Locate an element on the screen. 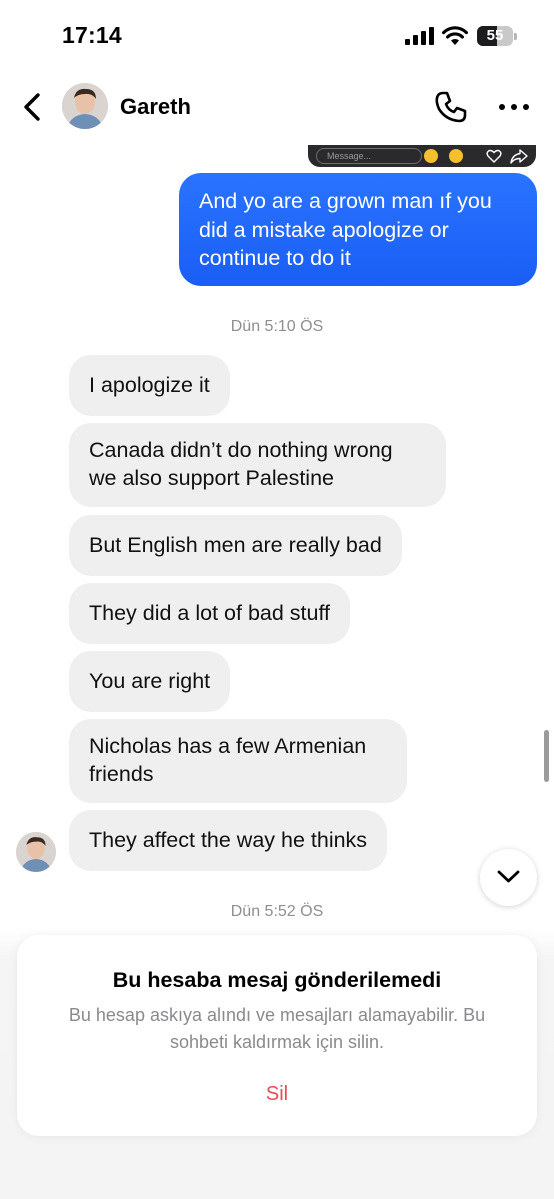 The image size is (554, 1199). wifi-icon is located at coordinates (455, 35).